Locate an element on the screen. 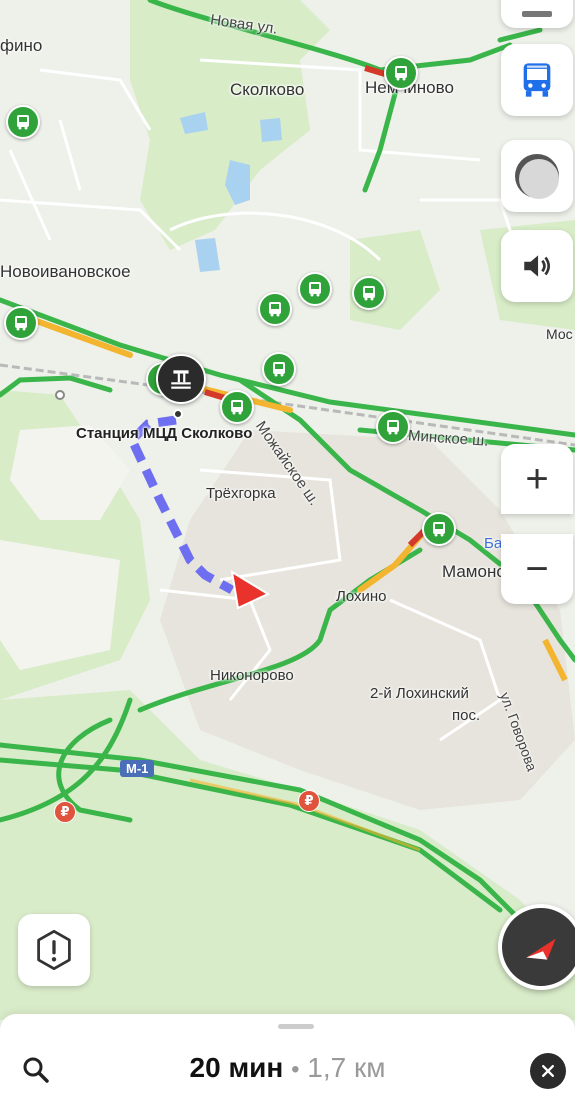 This screenshot has height=1101, width=575. route-summary-sheet: 20 мин • 1,7 км is located at coordinates (287, 1057).